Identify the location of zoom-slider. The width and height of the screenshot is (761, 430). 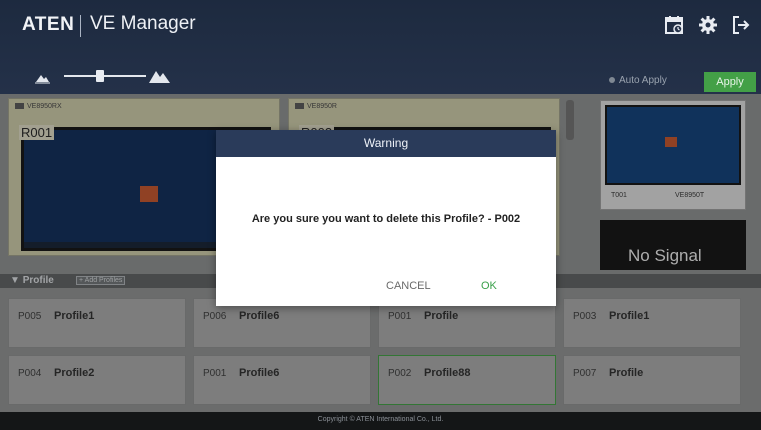
(104, 76).